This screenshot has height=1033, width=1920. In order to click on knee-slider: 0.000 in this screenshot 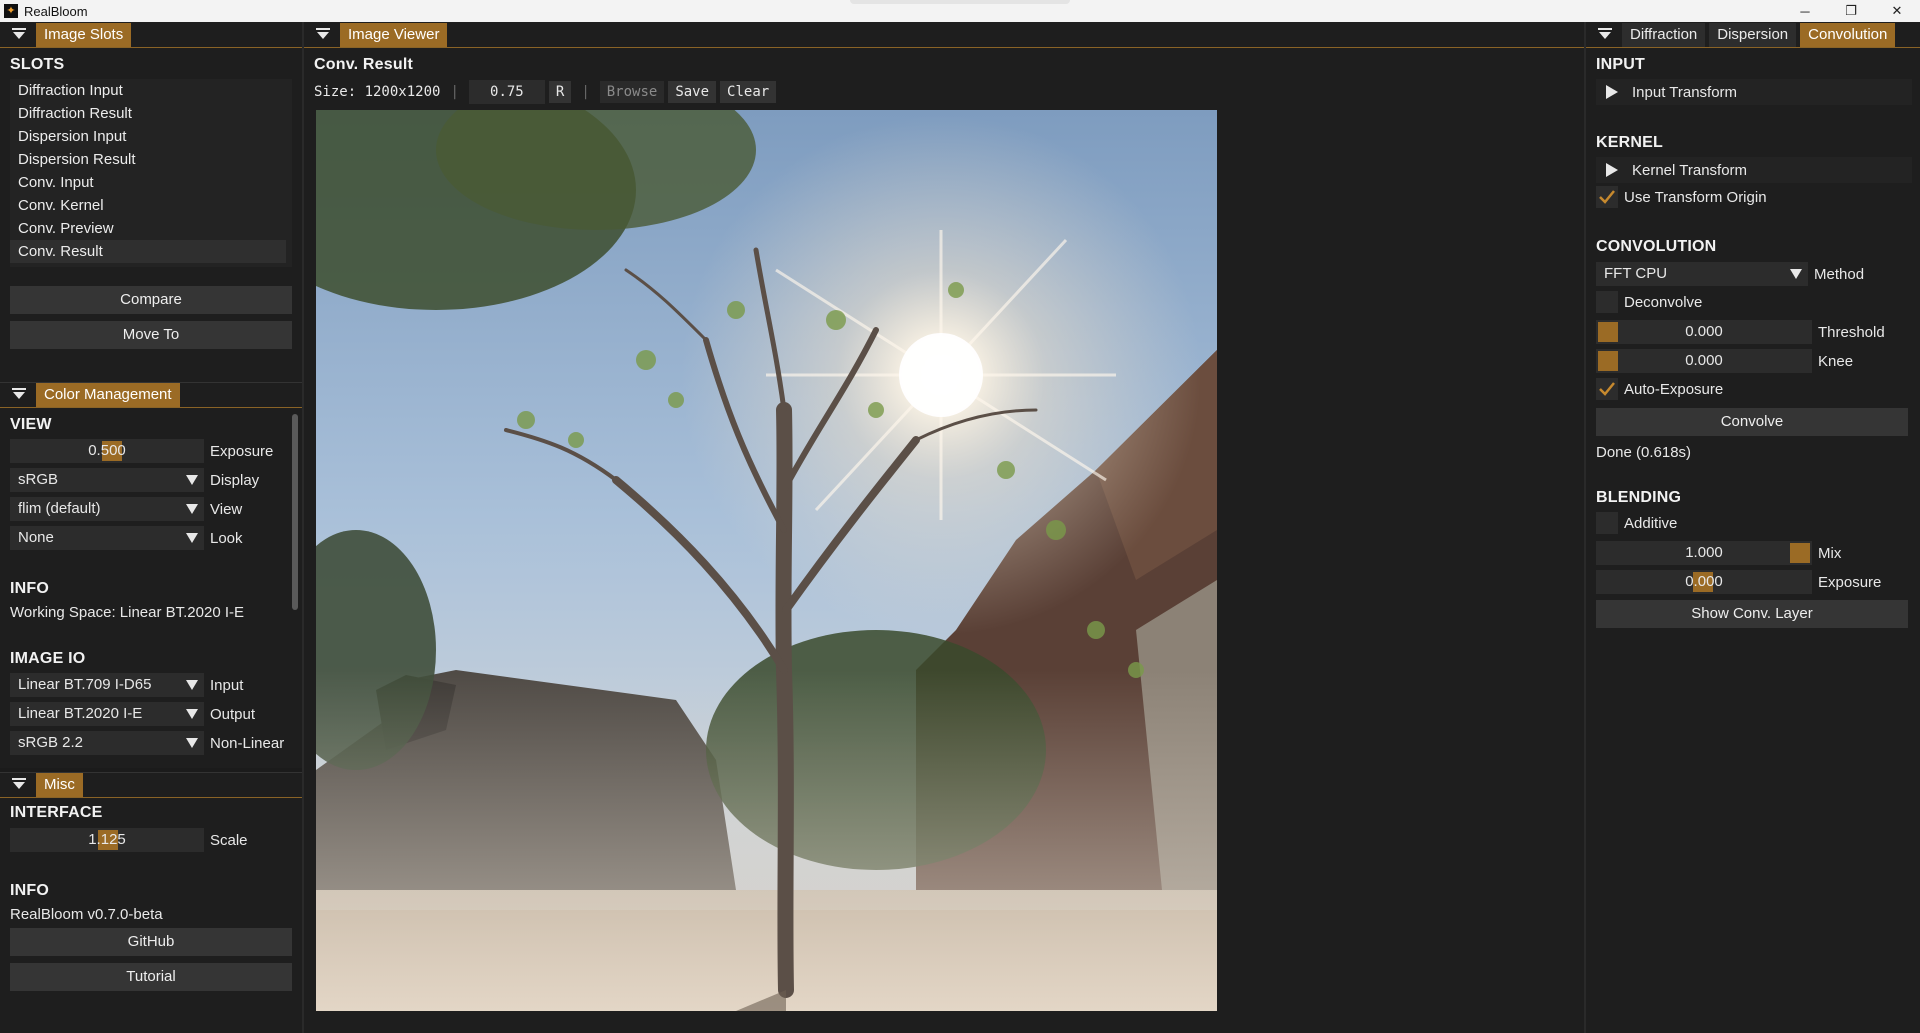, I will do `click(1704, 361)`.